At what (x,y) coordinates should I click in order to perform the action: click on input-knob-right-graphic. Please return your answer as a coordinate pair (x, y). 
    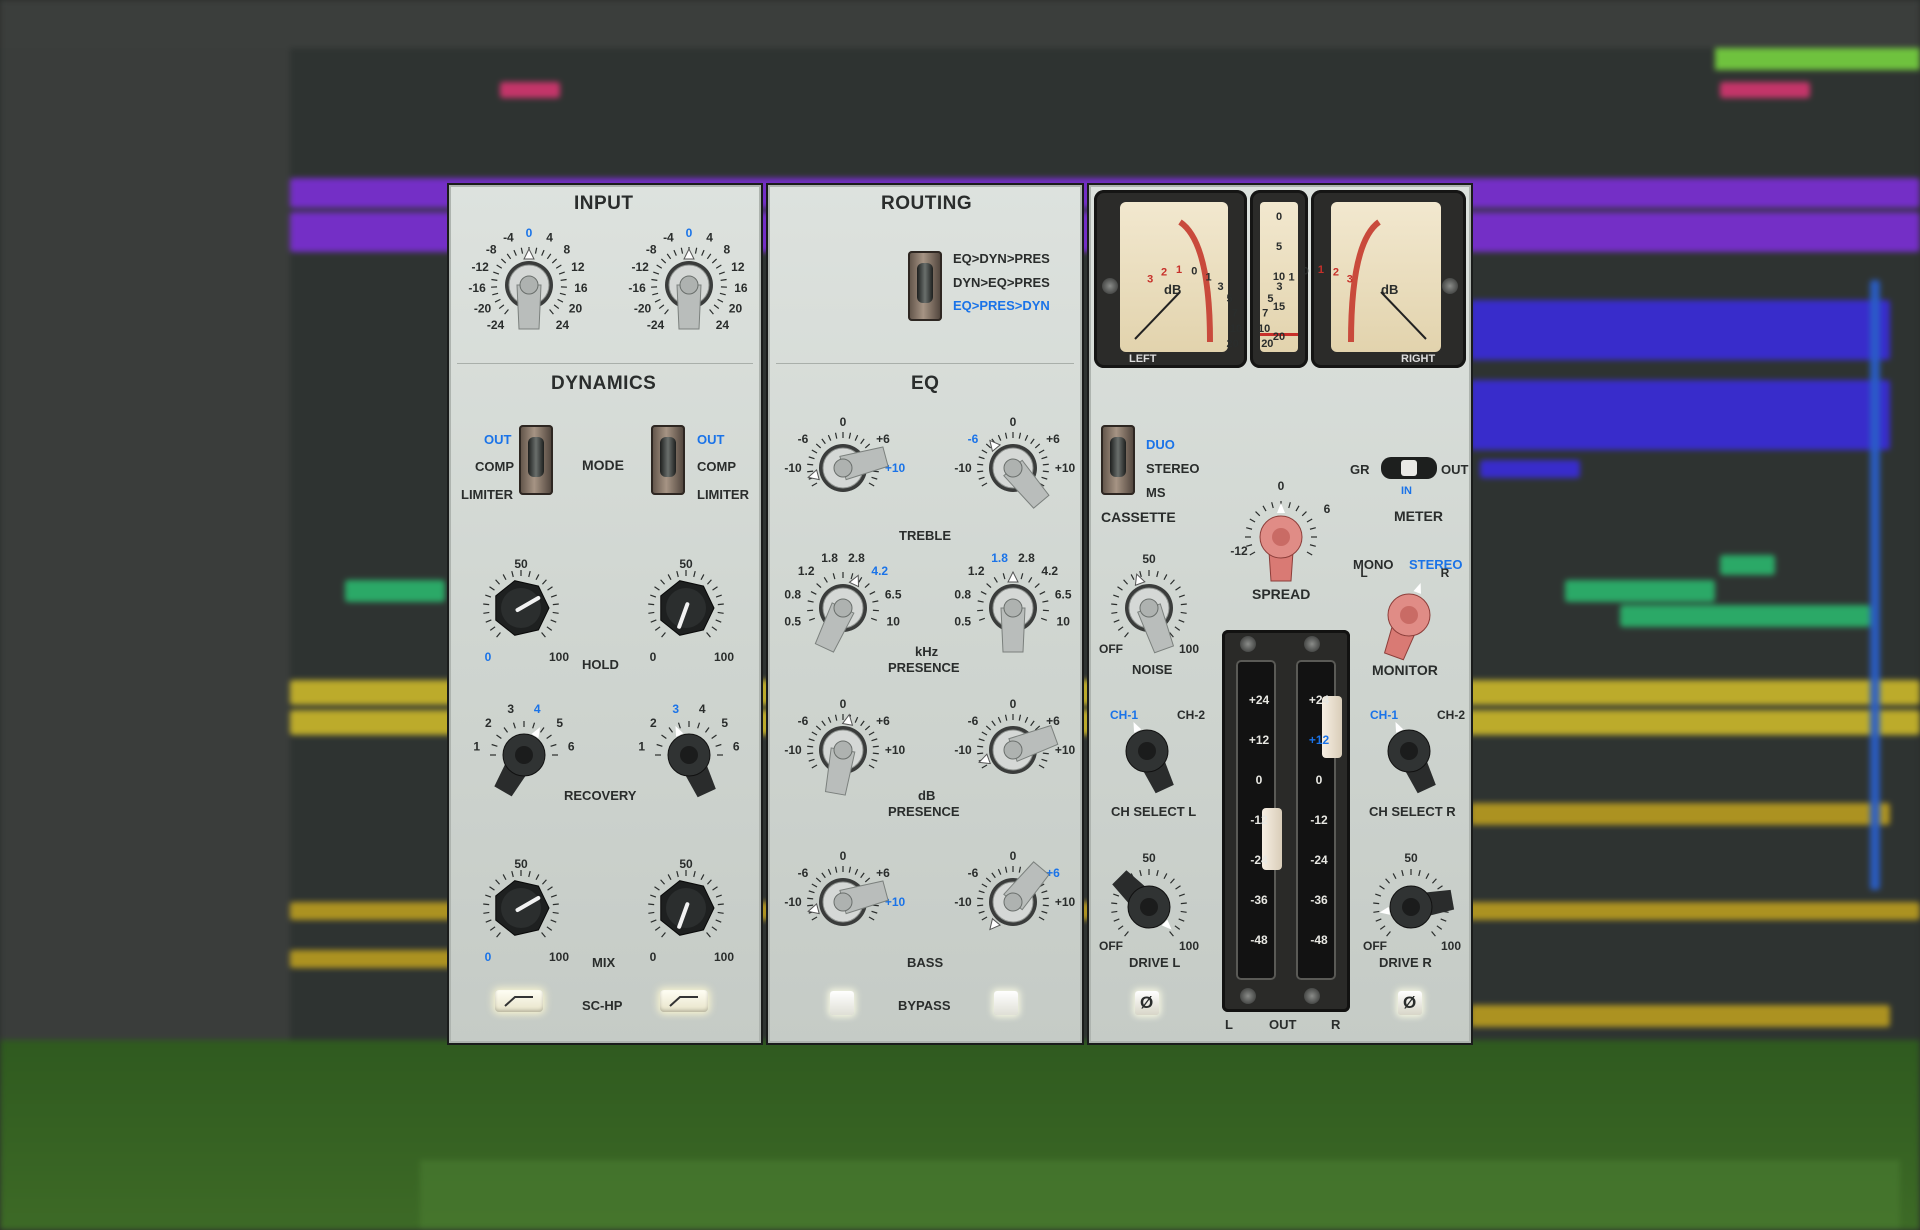
    Looking at the image, I should click on (689, 288).